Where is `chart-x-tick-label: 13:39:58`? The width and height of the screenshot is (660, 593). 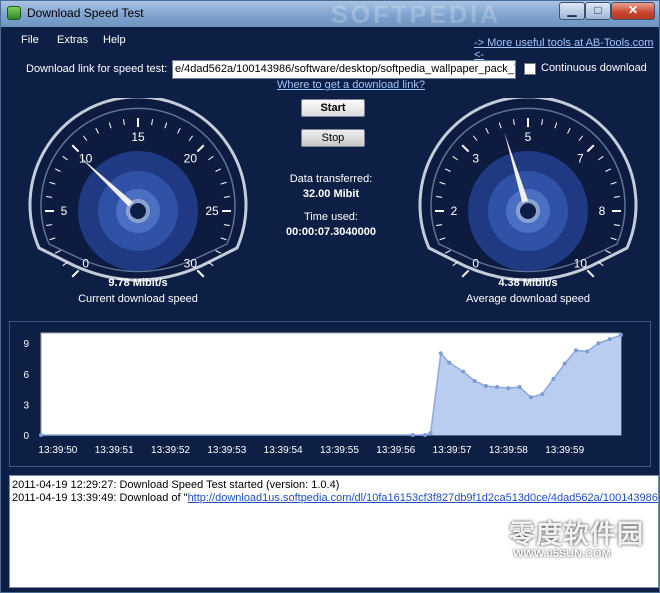 chart-x-tick-label: 13:39:58 is located at coordinates (508, 450).